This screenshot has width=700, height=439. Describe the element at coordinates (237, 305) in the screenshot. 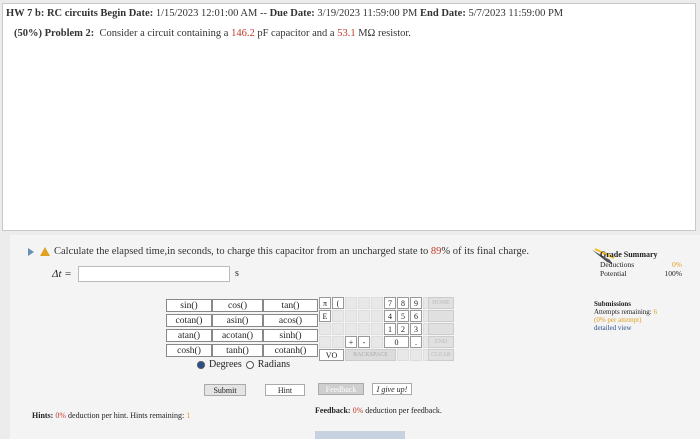

I see `cos-button: cos()` at that location.